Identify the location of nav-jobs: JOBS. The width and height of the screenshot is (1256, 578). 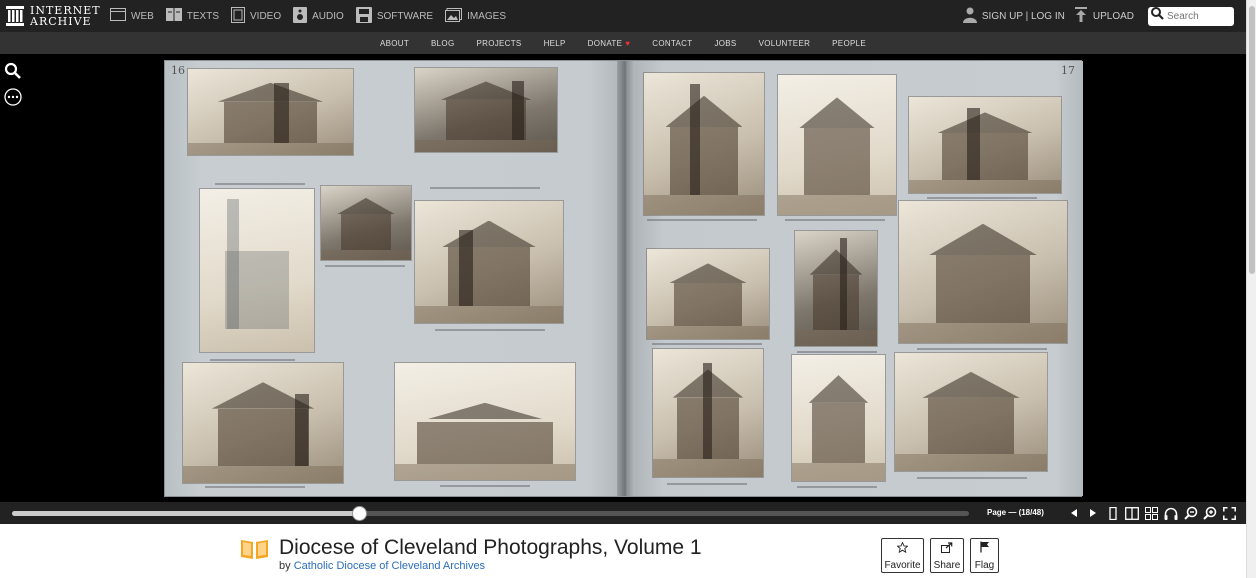
(725, 43).